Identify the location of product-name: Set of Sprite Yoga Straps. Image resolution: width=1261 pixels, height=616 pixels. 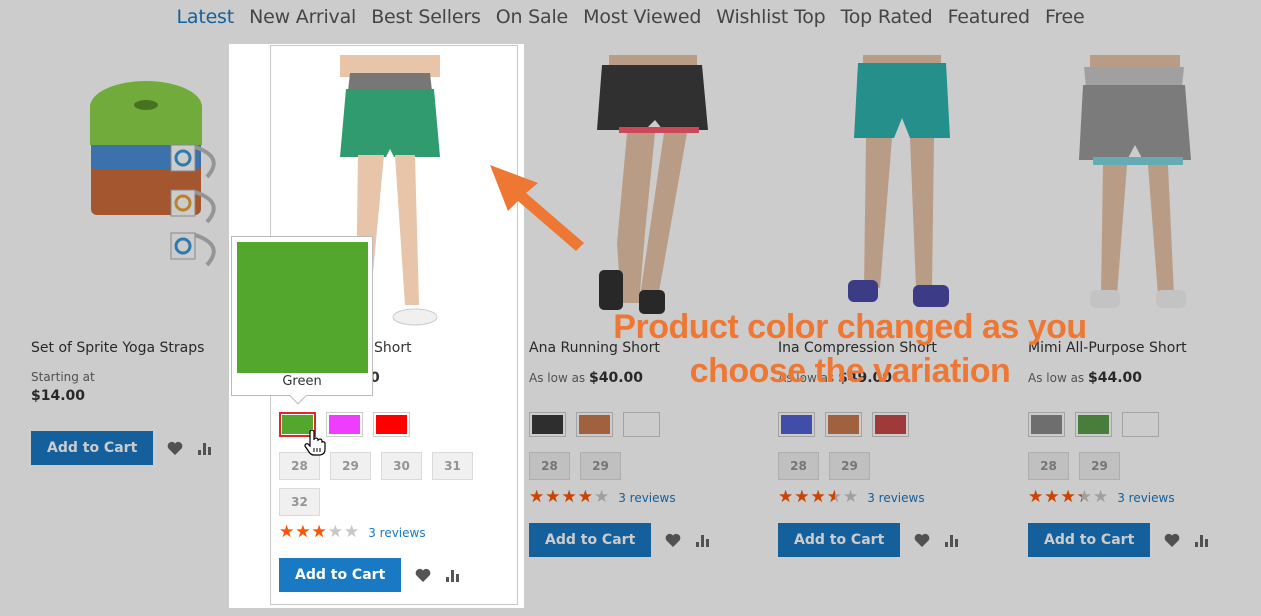
(117, 348).